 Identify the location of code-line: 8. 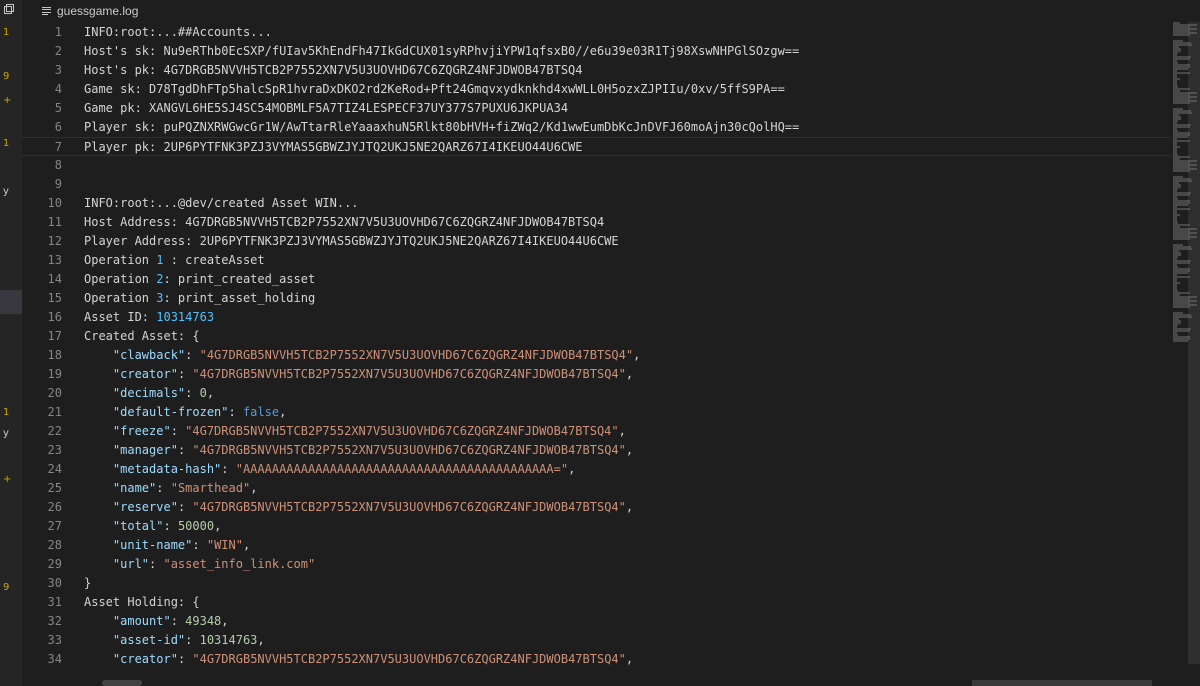
(596, 165).